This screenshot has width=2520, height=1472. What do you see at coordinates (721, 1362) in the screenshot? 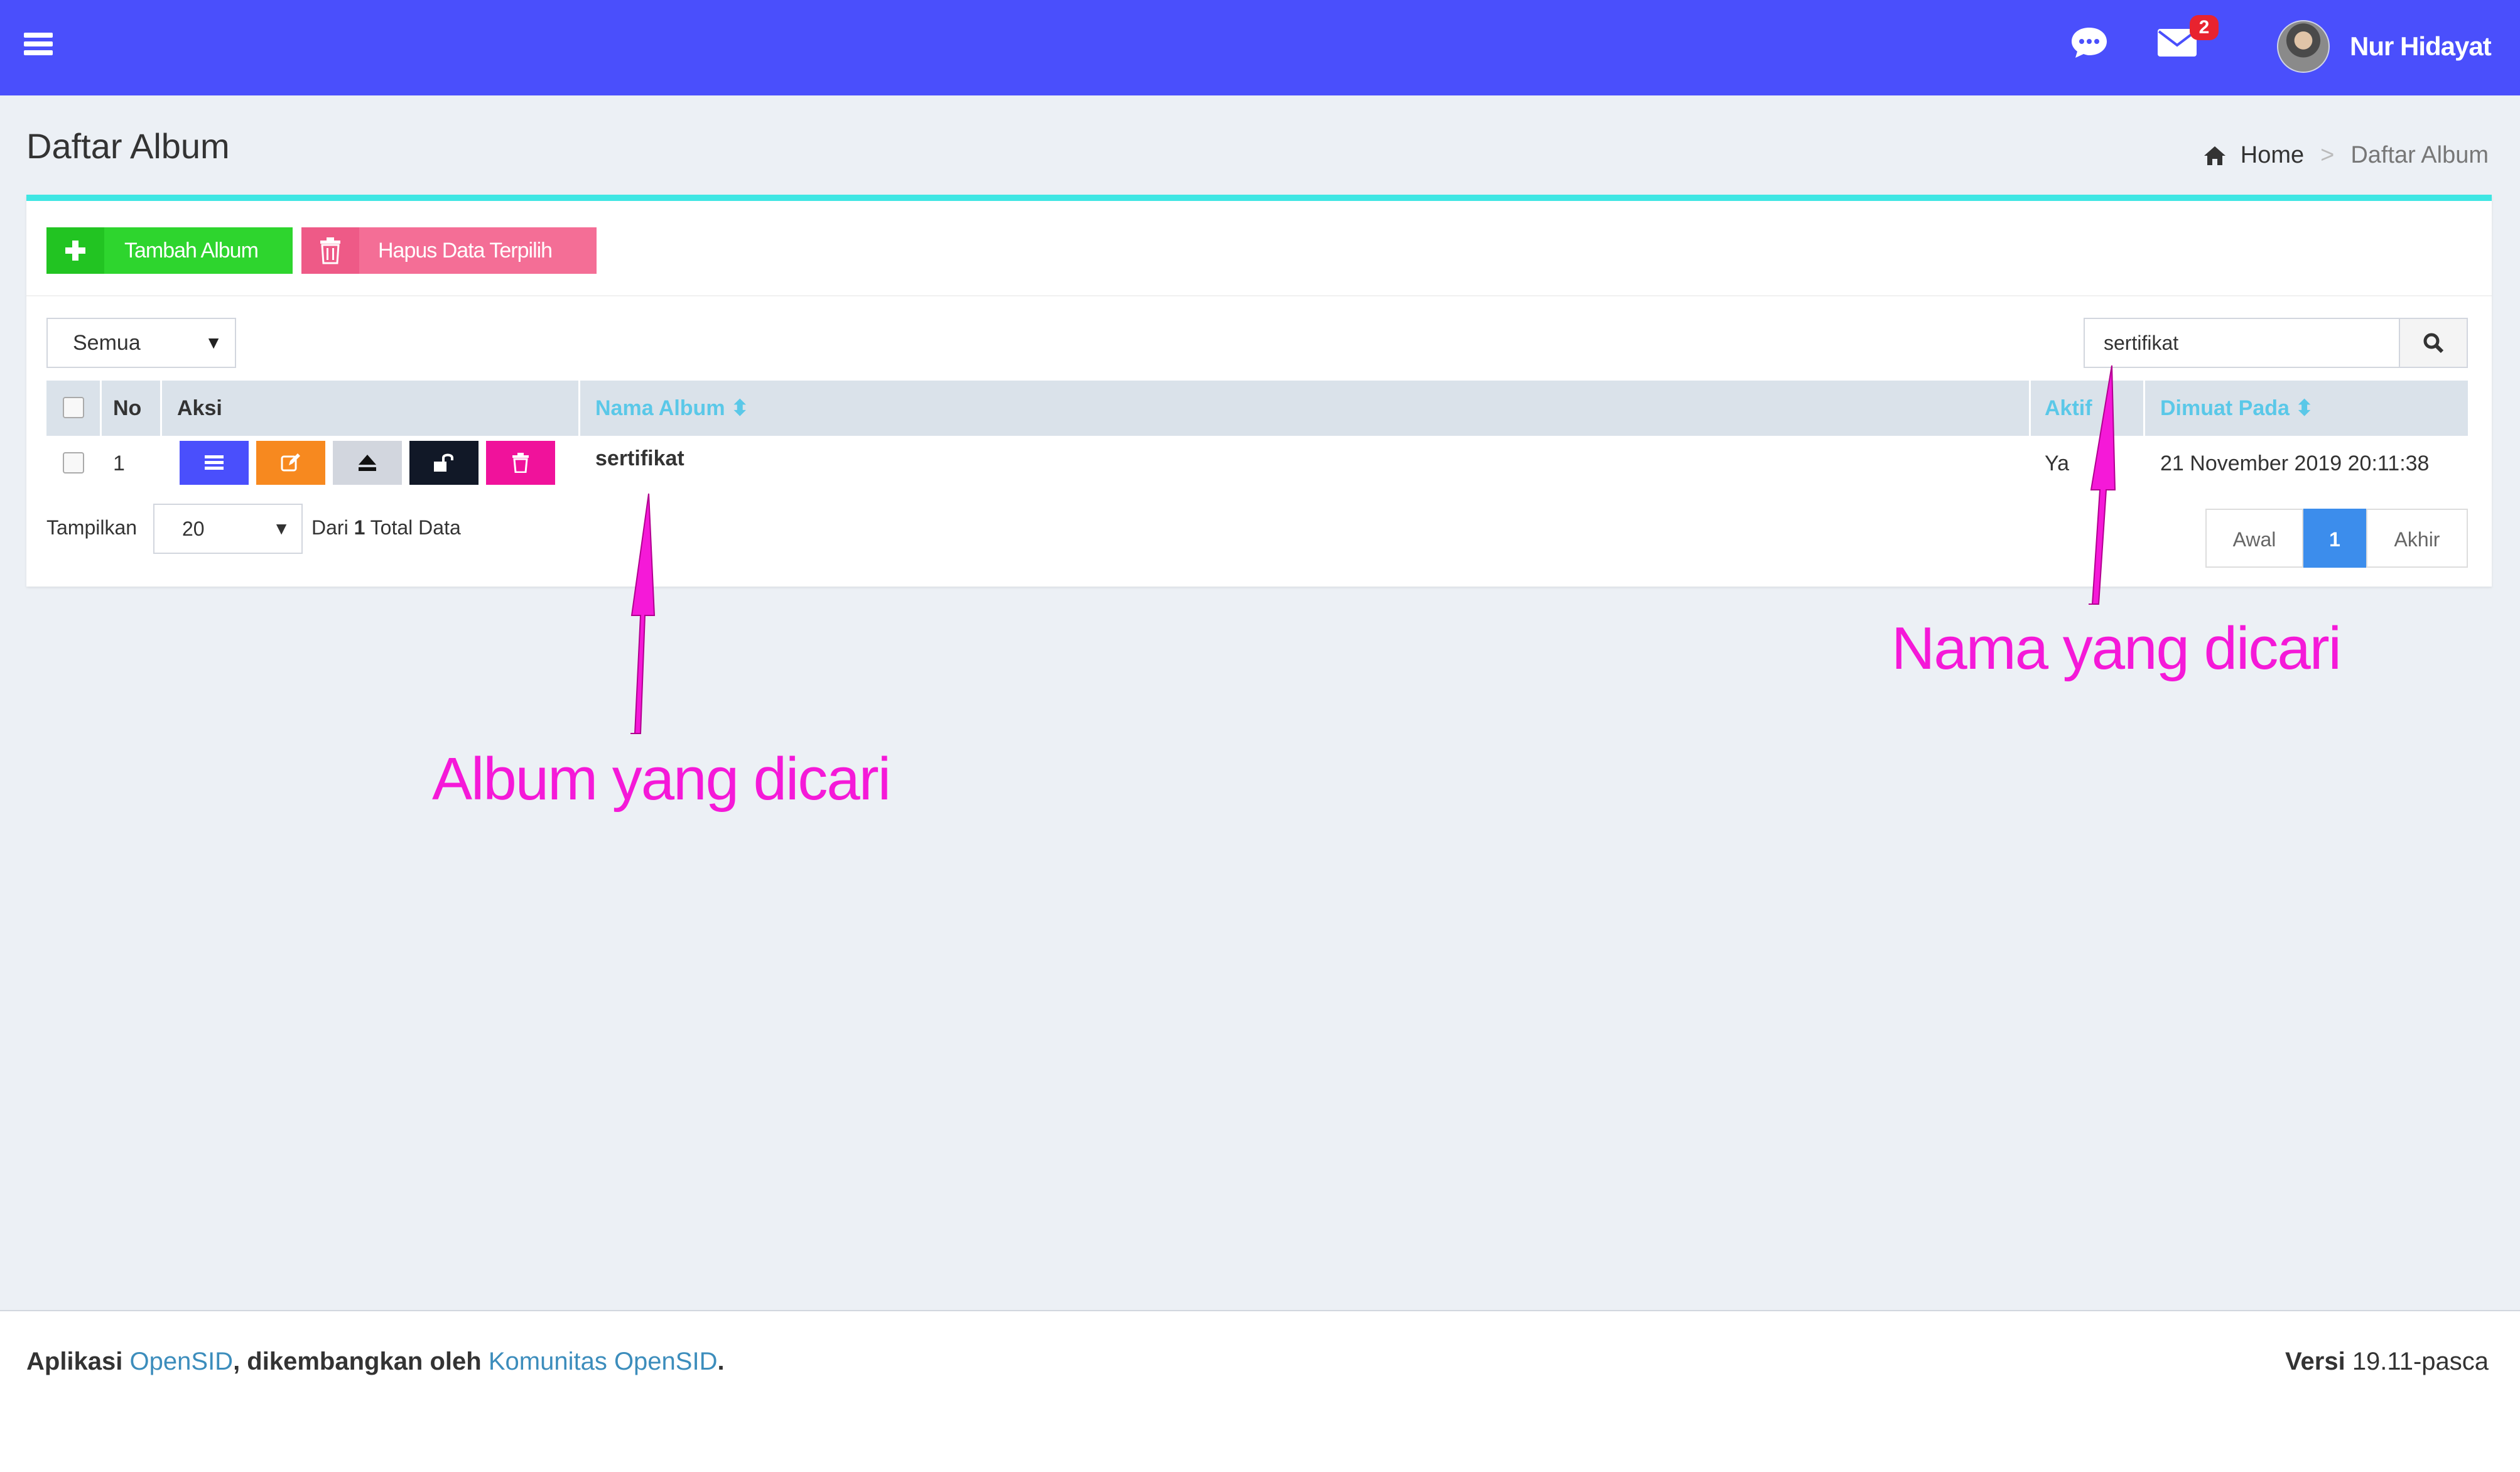
I see `footer-suffix: .` at bounding box center [721, 1362].